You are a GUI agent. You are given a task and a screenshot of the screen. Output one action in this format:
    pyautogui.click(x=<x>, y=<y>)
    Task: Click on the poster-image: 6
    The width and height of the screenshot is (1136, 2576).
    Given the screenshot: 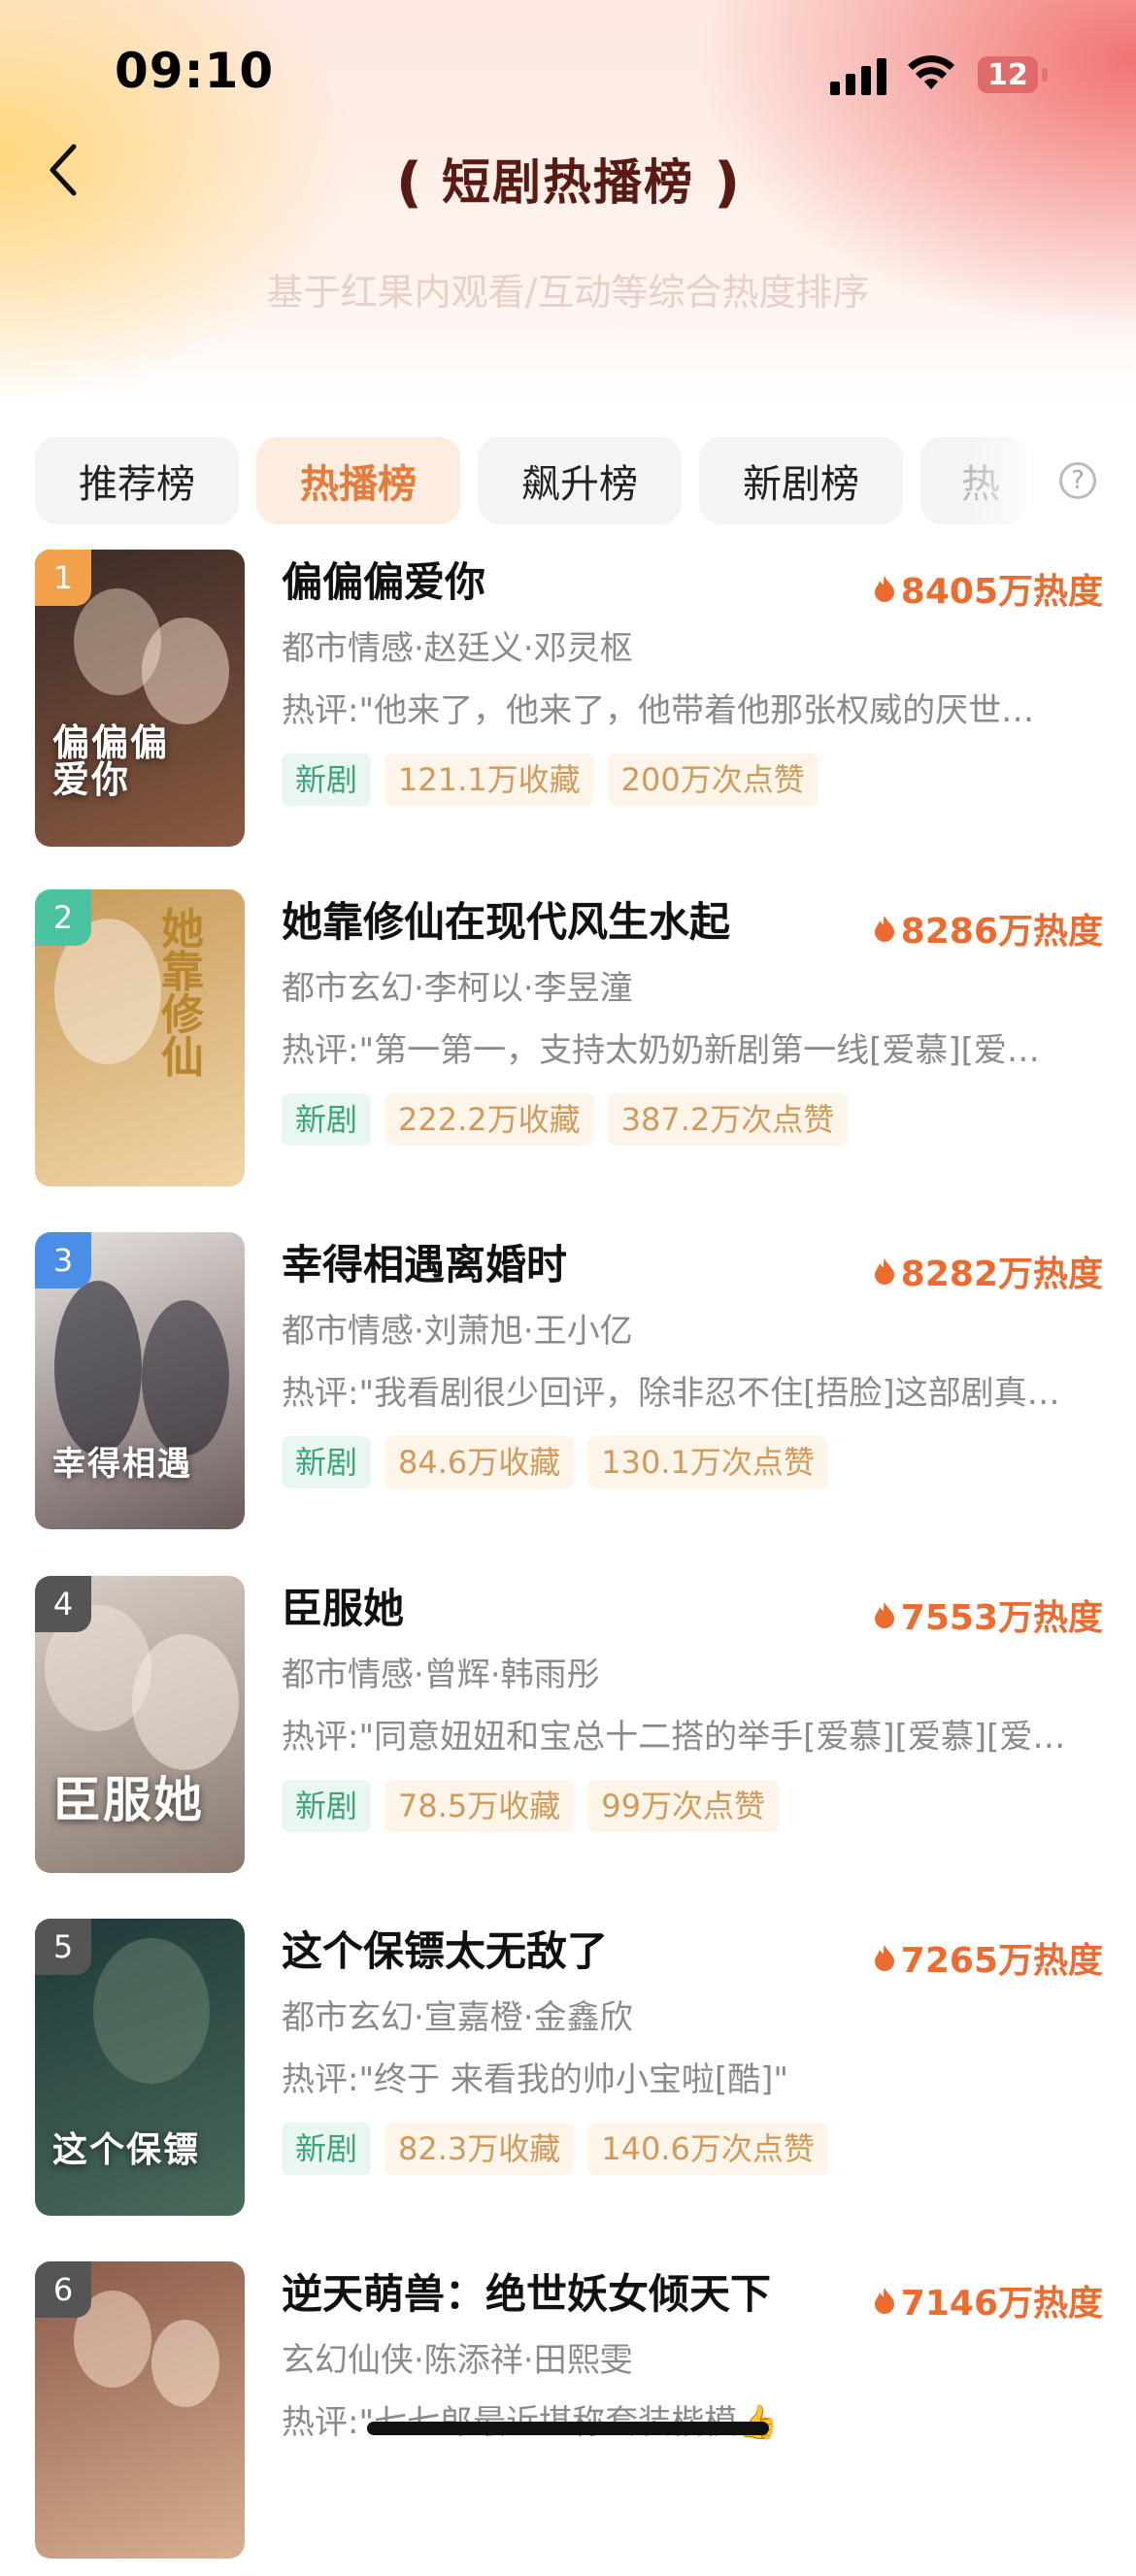 What is the action you would take?
    pyautogui.click(x=140, y=2410)
    